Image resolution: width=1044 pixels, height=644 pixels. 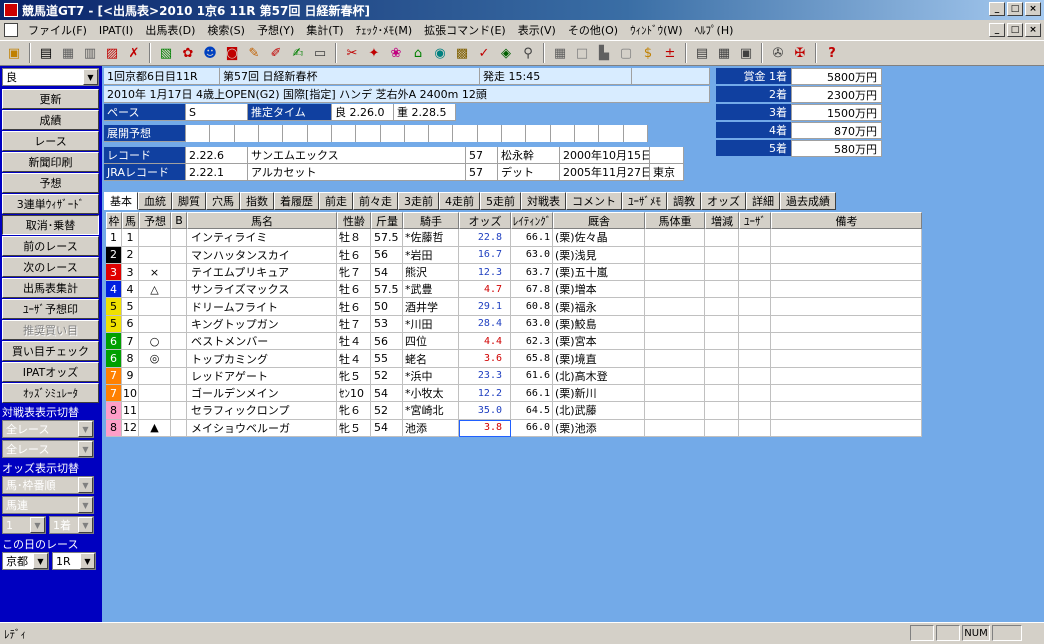 I want to click on next-race-button: 次のレース, so click(x=50, y=267).